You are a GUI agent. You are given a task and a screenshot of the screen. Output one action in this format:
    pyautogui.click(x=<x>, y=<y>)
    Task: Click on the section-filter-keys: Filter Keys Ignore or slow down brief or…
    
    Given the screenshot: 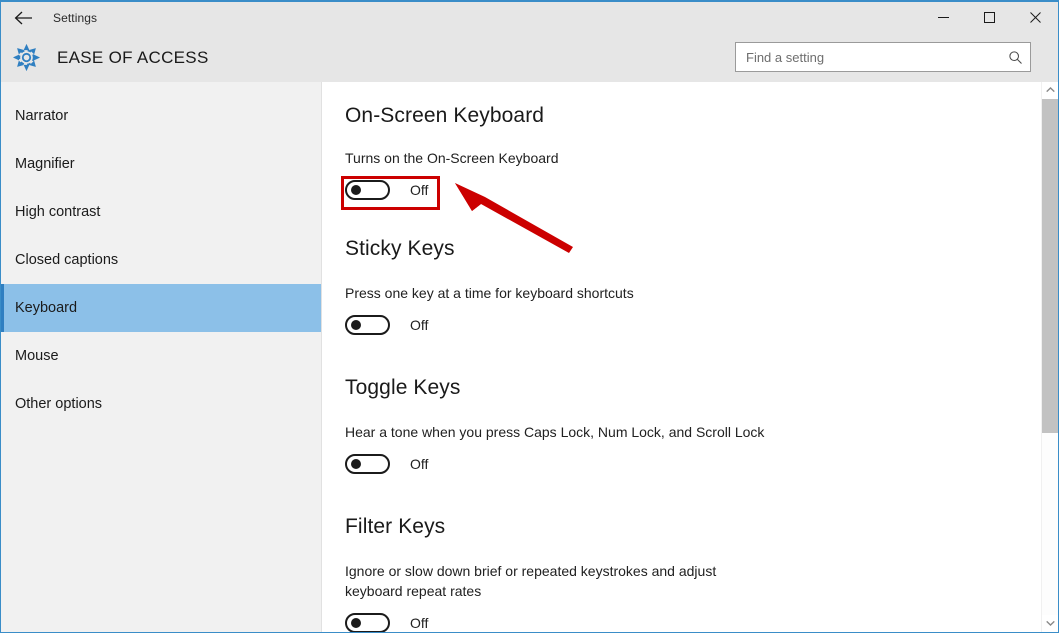 What is the action you would take?
    pyautogui.click(x=693, y=573)
    